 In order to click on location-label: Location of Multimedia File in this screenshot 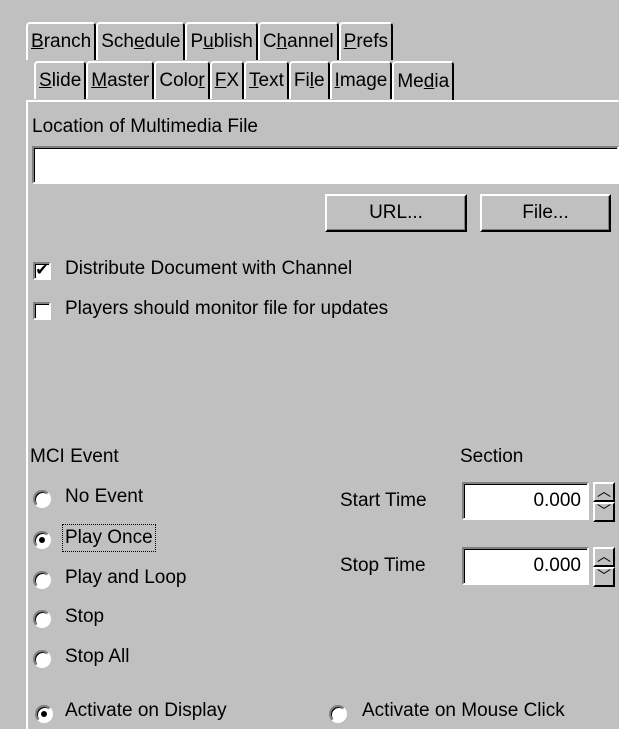, I will do `click(145, 126)`.